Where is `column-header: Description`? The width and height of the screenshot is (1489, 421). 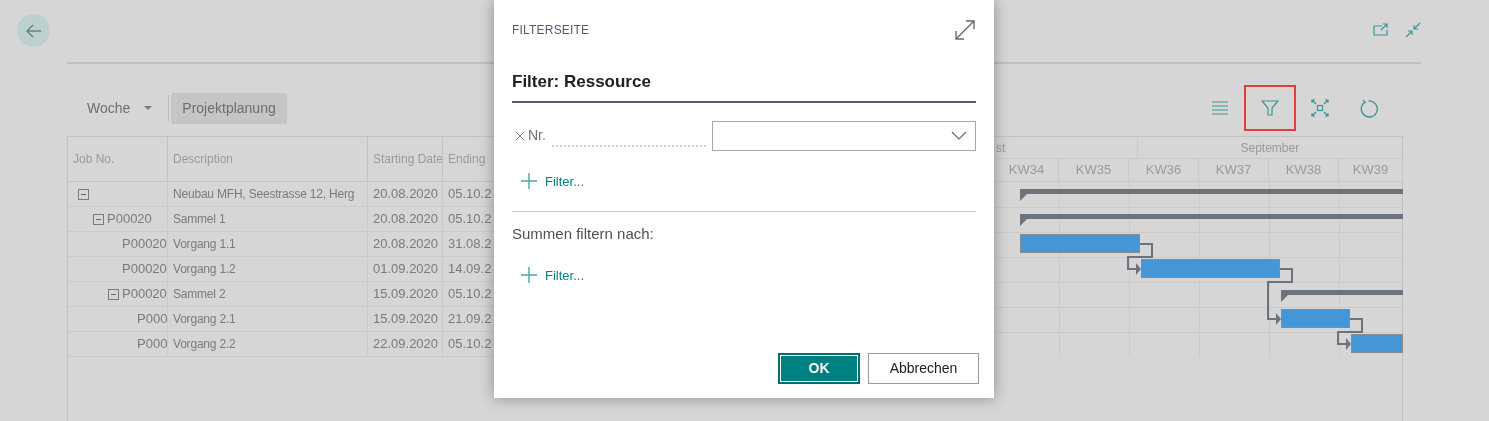 column-header: Description is located at coordinates (268, 159).